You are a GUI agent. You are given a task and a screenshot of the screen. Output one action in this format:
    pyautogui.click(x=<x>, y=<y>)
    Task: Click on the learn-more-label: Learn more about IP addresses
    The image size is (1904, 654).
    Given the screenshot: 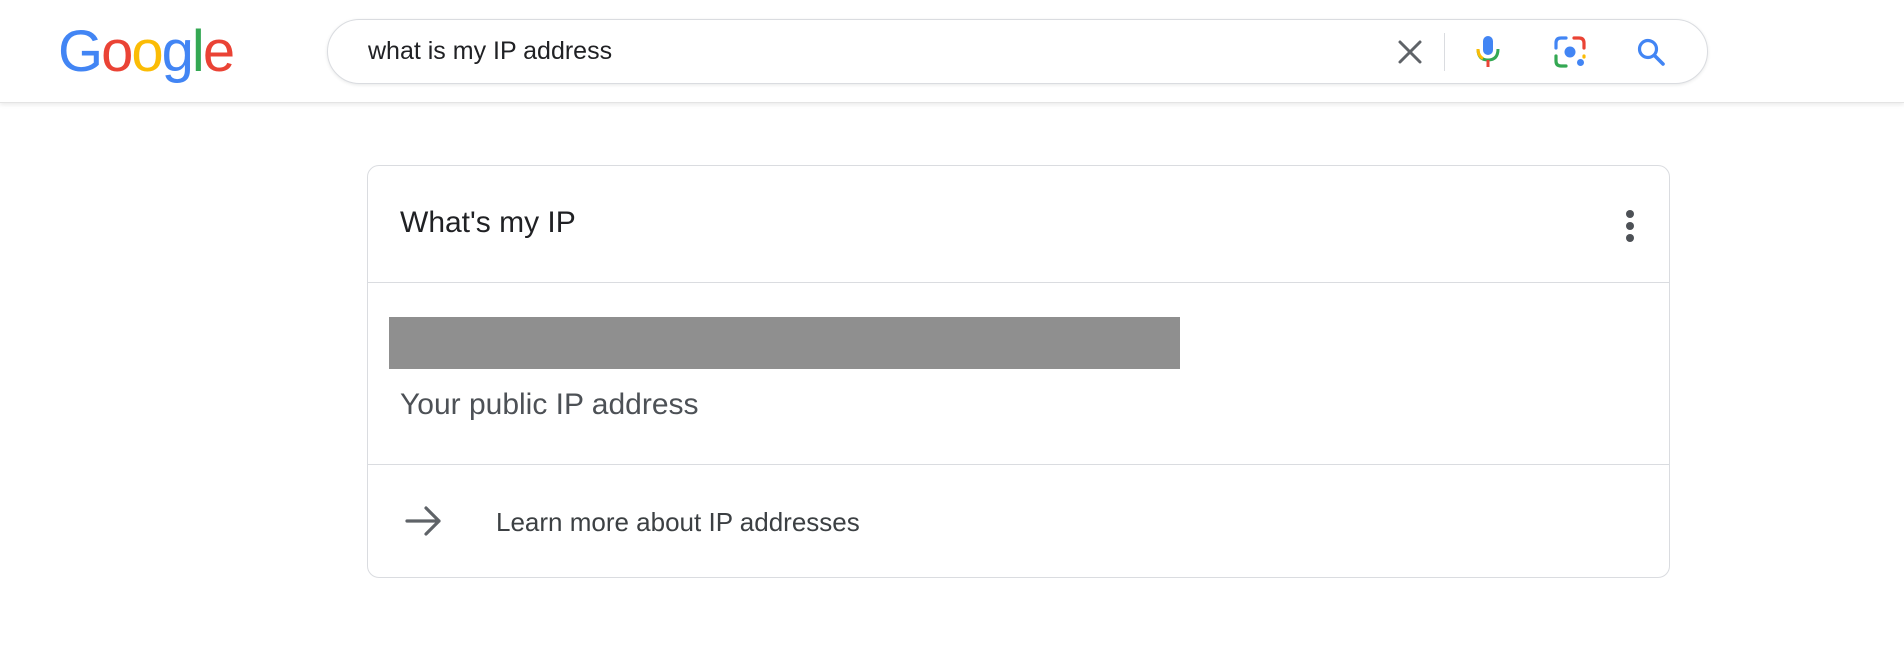 What is the action you would take?
    pyautogui.click(x=678, y=522)
    